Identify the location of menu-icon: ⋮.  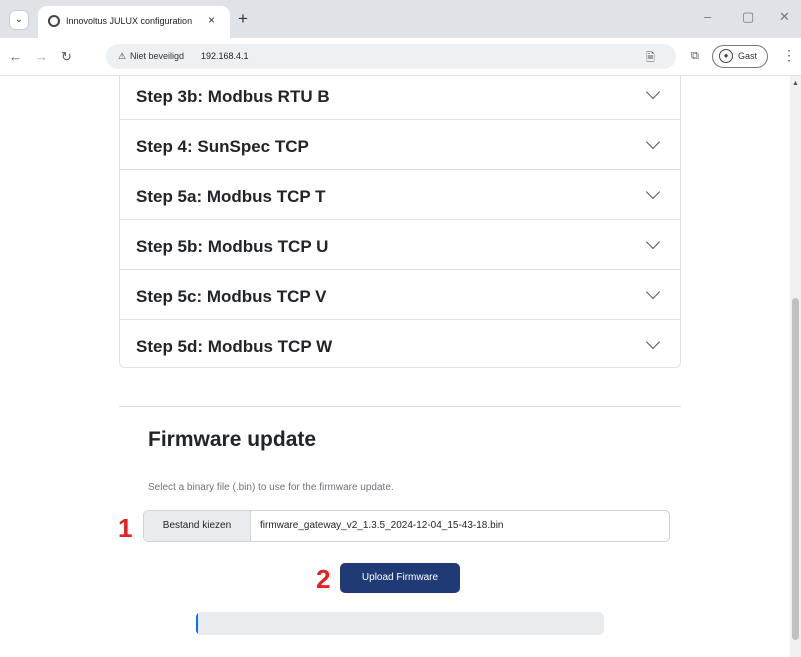
(789, 55).